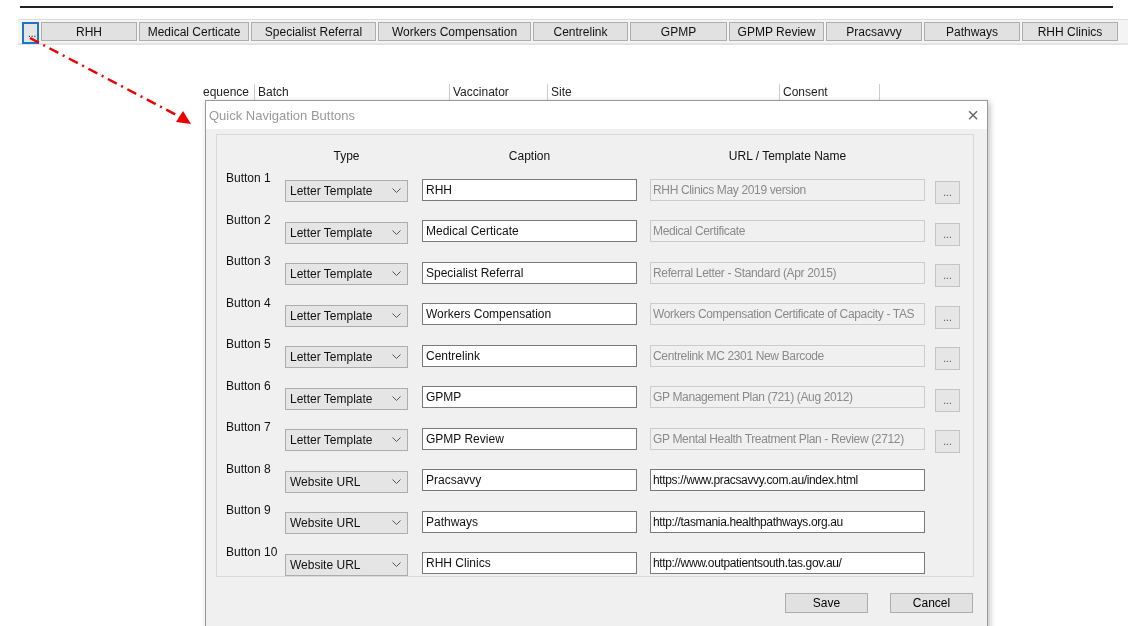 Image resolution: width=1131 pixels, height=626 pixels. What do you see at coordinates (776, 31) in the screenshot?
I see `toolbar-button: GPMP Review` at bounding box center [776, 31].